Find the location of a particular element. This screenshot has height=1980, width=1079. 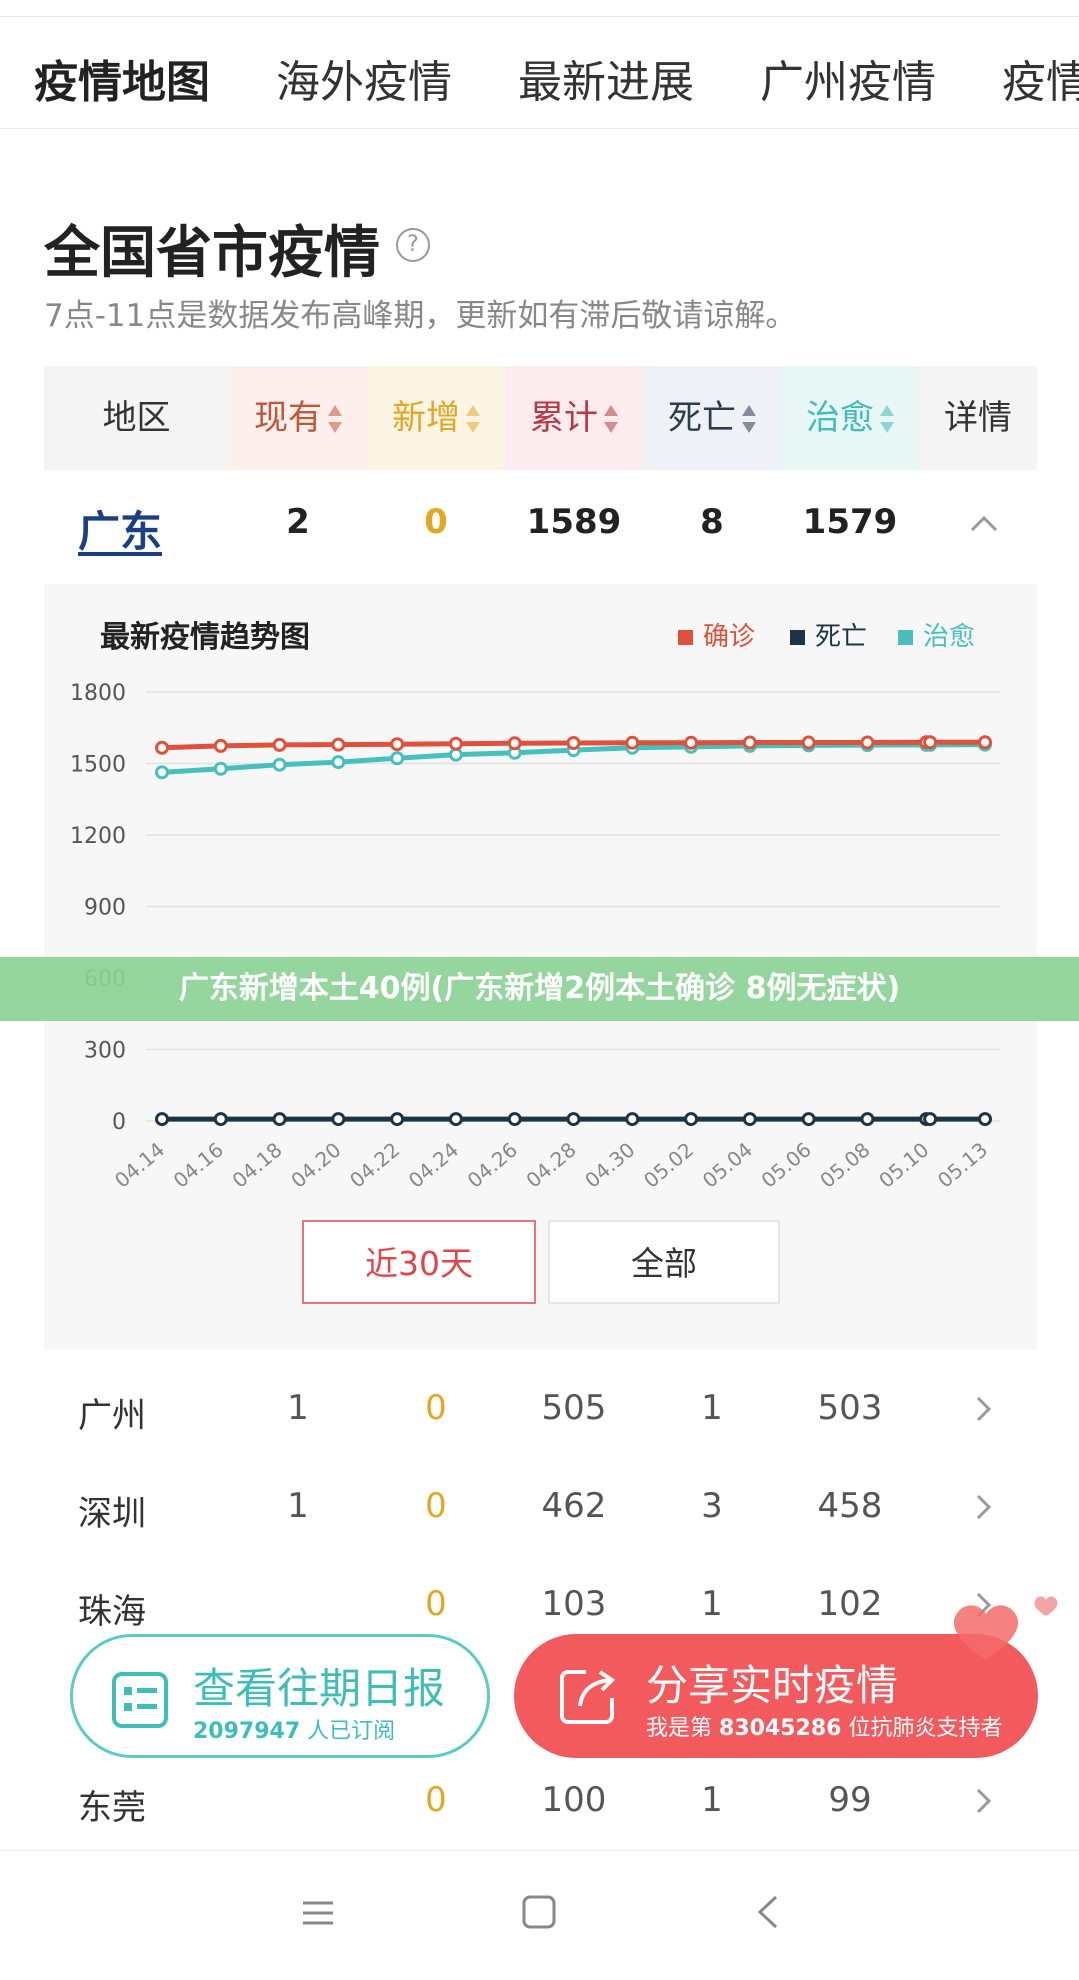

supporter-count: 83045286 is located at coordinates (780, 1728).